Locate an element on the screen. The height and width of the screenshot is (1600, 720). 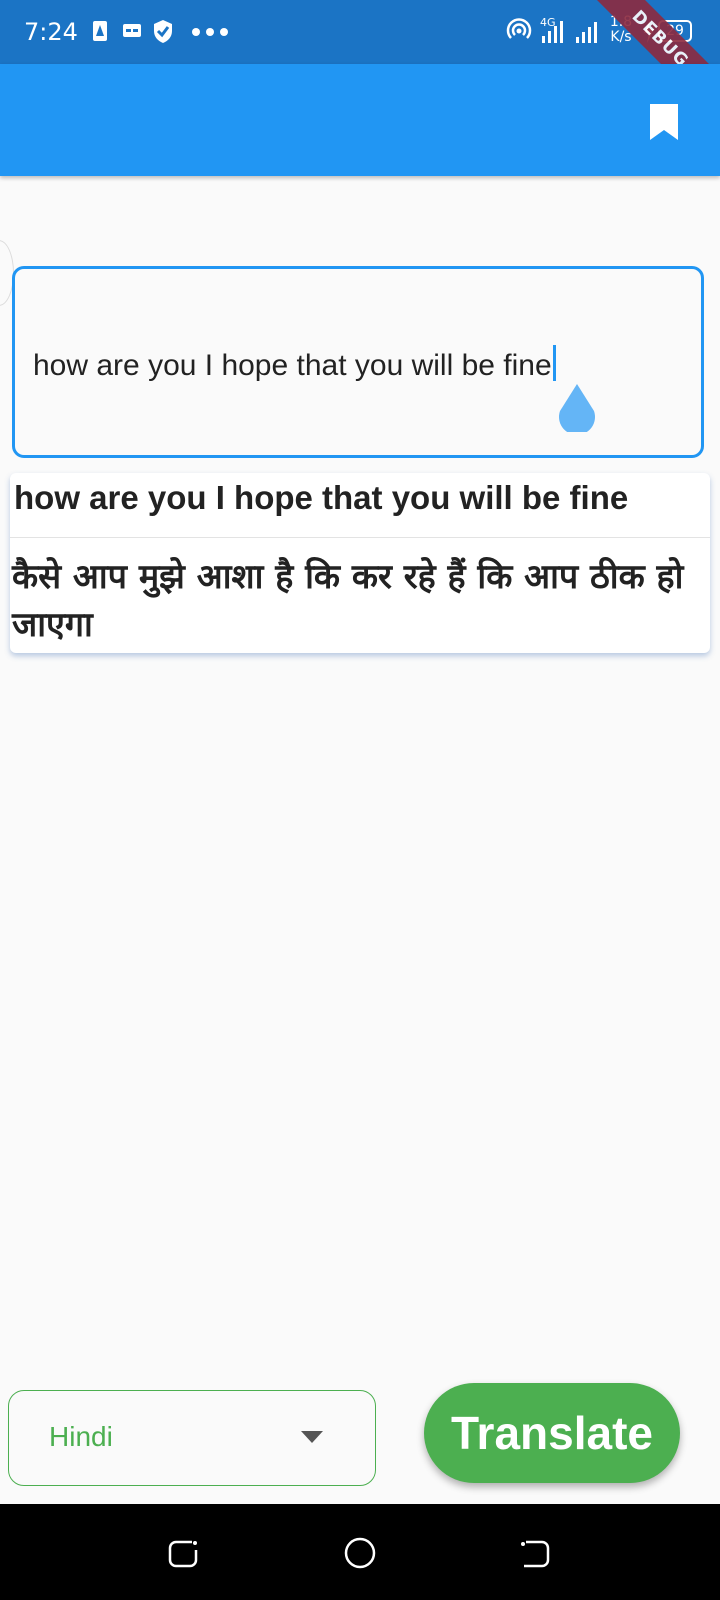
text-input-text: how are you I hope that you will be fine is located at coordinates (292, 365).